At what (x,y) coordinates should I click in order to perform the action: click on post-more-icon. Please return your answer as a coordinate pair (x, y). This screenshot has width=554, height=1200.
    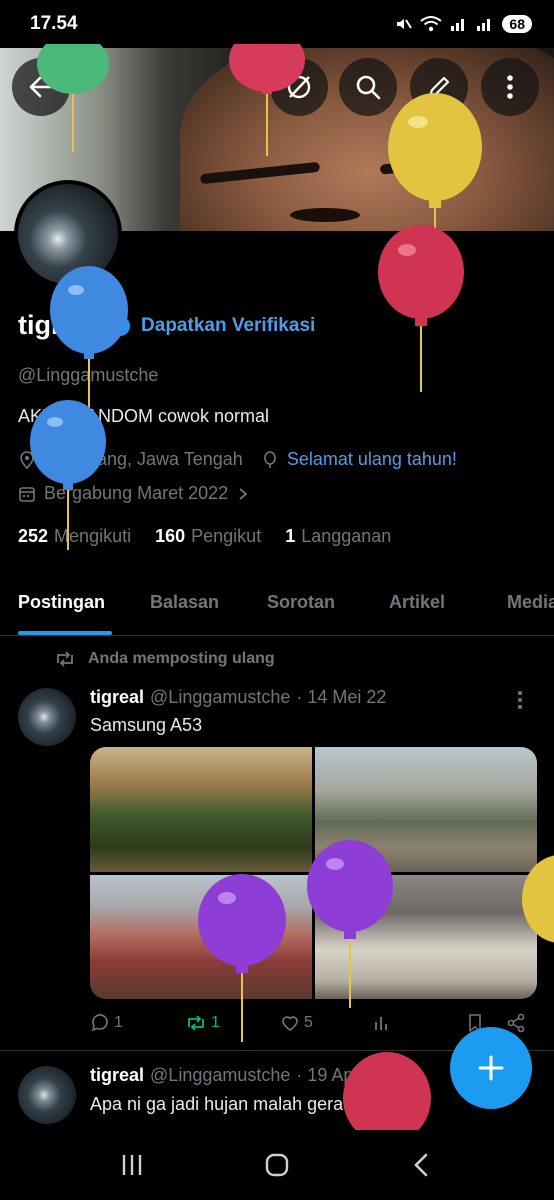
    Looking at the image, I should click on (520, 700).